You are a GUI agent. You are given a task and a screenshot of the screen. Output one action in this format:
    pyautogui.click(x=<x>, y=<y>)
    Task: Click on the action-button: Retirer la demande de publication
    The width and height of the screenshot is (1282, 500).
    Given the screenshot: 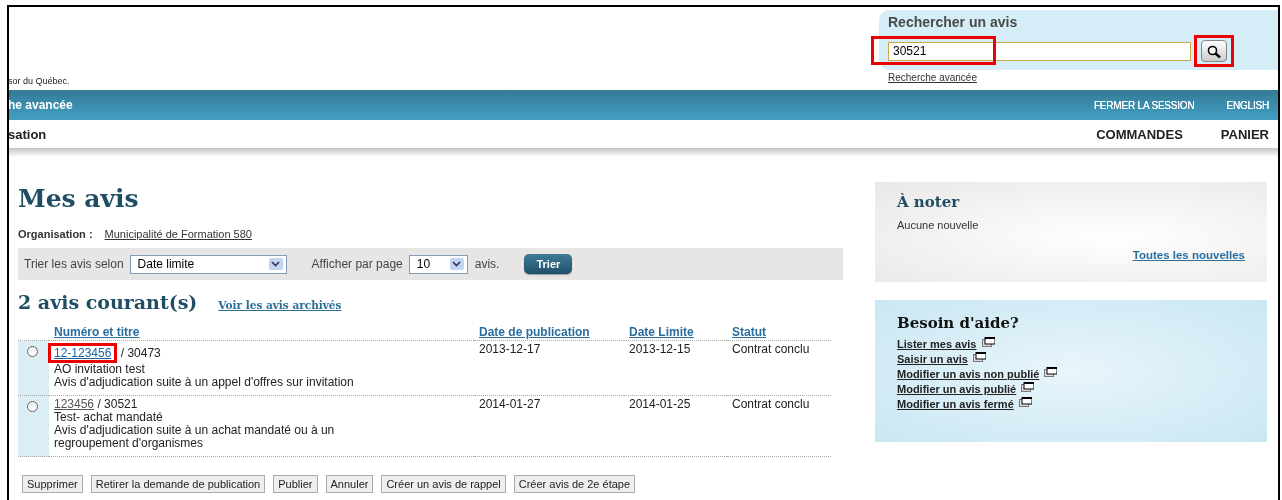 What is the action you would take?
    pyautogui.click(x=178, y=484)
    